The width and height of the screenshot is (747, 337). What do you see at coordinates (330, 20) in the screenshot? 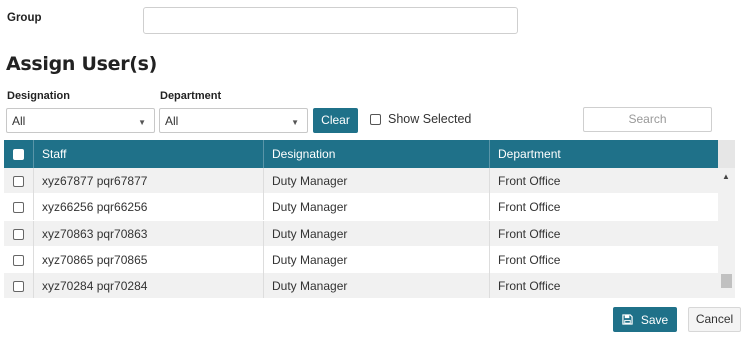
I see `group-input` at bounding box center [330, 20].